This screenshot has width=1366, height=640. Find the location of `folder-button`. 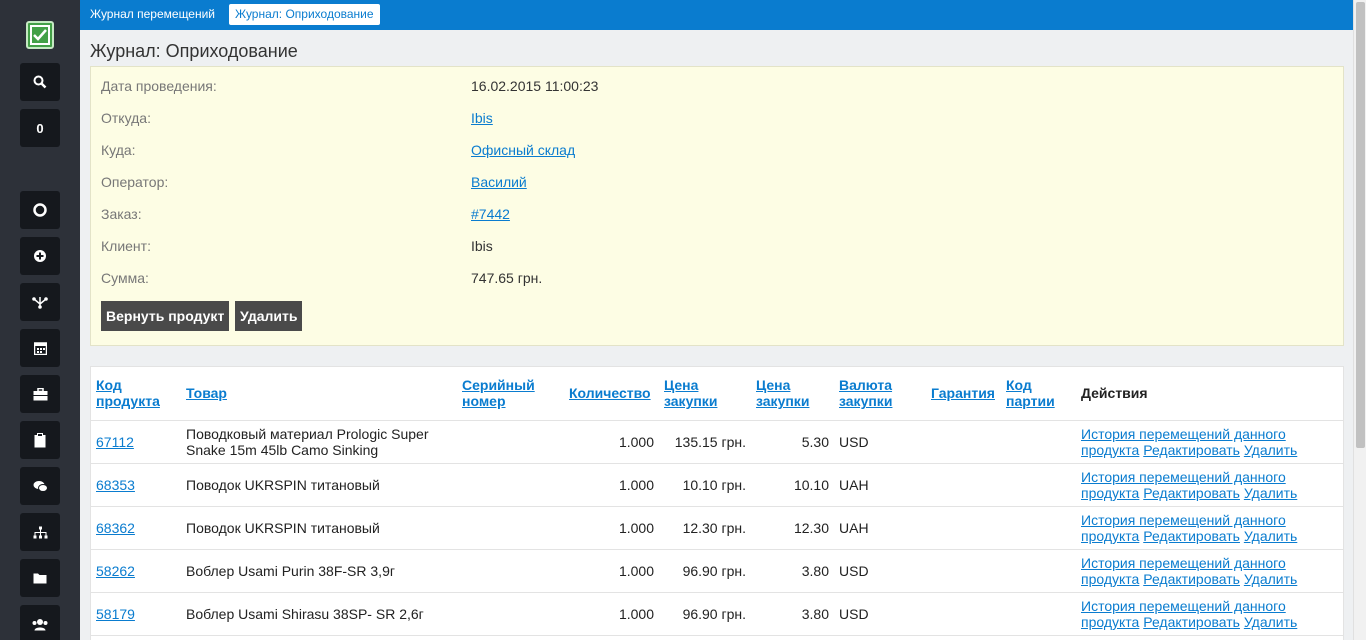

folder-button is located at coordinates (40, 578).